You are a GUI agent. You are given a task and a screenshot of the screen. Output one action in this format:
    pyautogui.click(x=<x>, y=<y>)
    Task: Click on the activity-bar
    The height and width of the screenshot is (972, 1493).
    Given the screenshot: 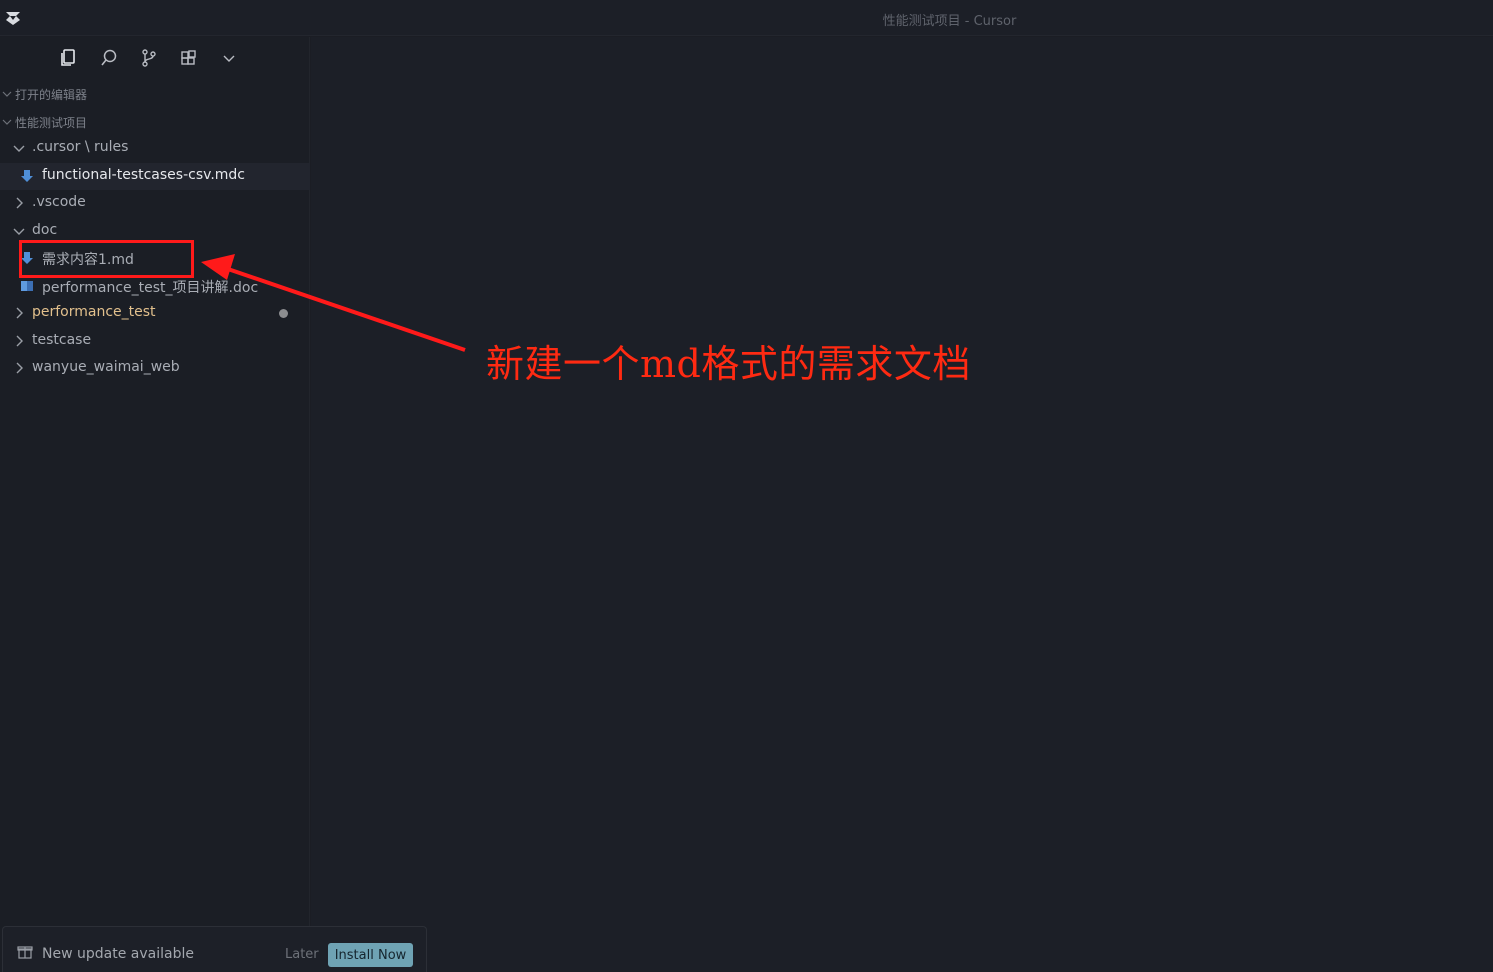 What is the action you would take?
    pyautogui.click(x=155, y=58)
    